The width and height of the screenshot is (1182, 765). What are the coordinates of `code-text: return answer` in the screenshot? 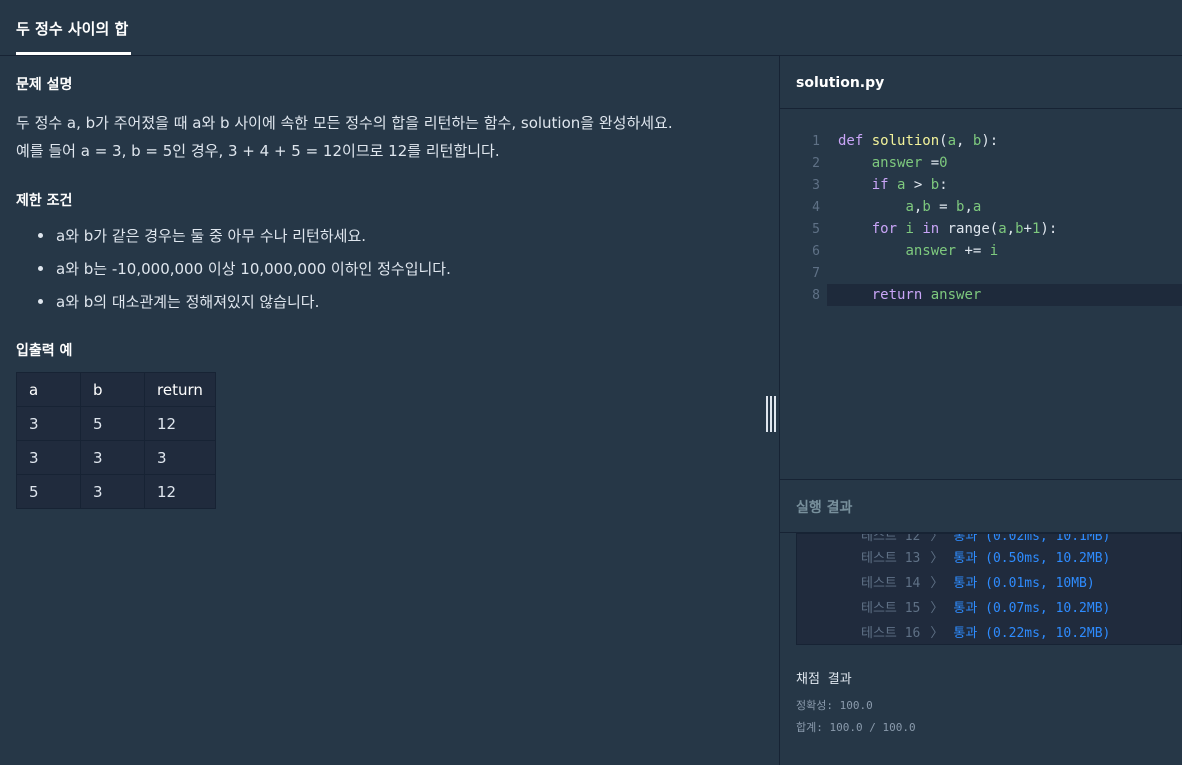 It's located at (926, 295).